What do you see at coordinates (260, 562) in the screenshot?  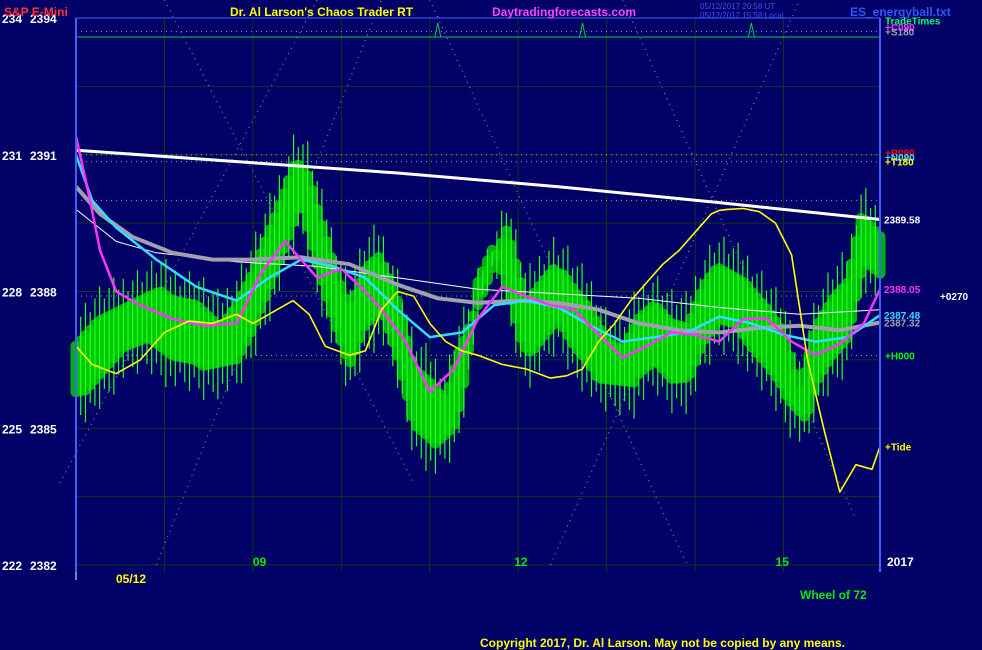 I see `x-tick-09: 09` at bounding box center [260, 562].